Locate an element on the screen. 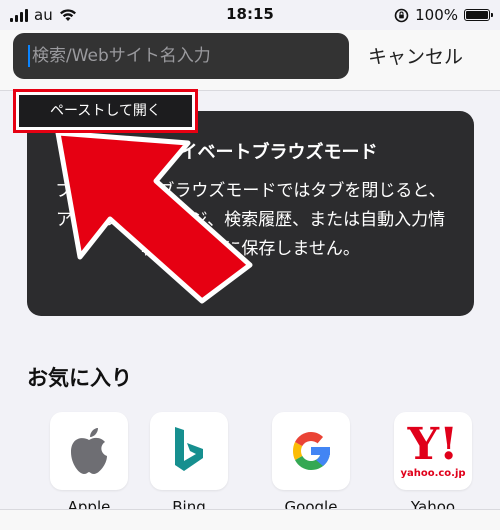 This screenshot has width=500, height=530. text-cursor is located at coordinates (29, 56).